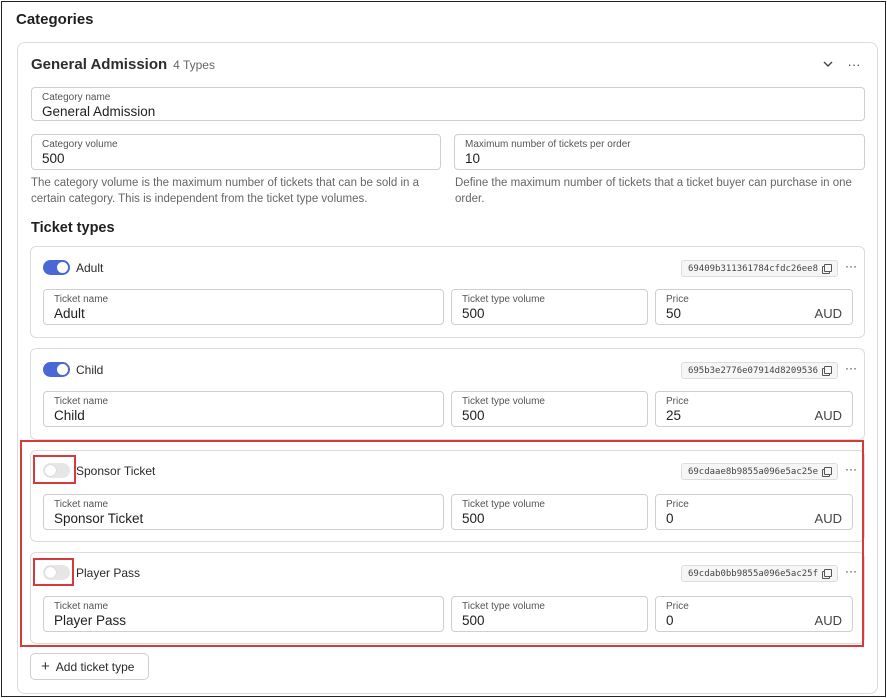 This screenshot has width=887, height=698. I want to click on ticket-id-chip: 69cdab0bb9855a096e5ac25f, so click(759, 573).